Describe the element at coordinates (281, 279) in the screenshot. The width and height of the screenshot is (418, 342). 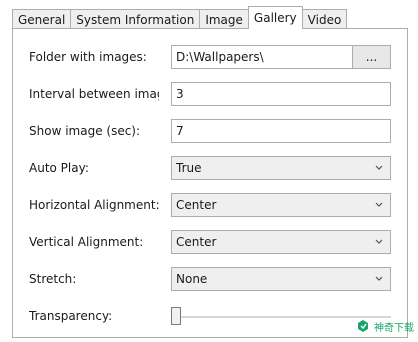
I see `stretch-select: None` at that location.